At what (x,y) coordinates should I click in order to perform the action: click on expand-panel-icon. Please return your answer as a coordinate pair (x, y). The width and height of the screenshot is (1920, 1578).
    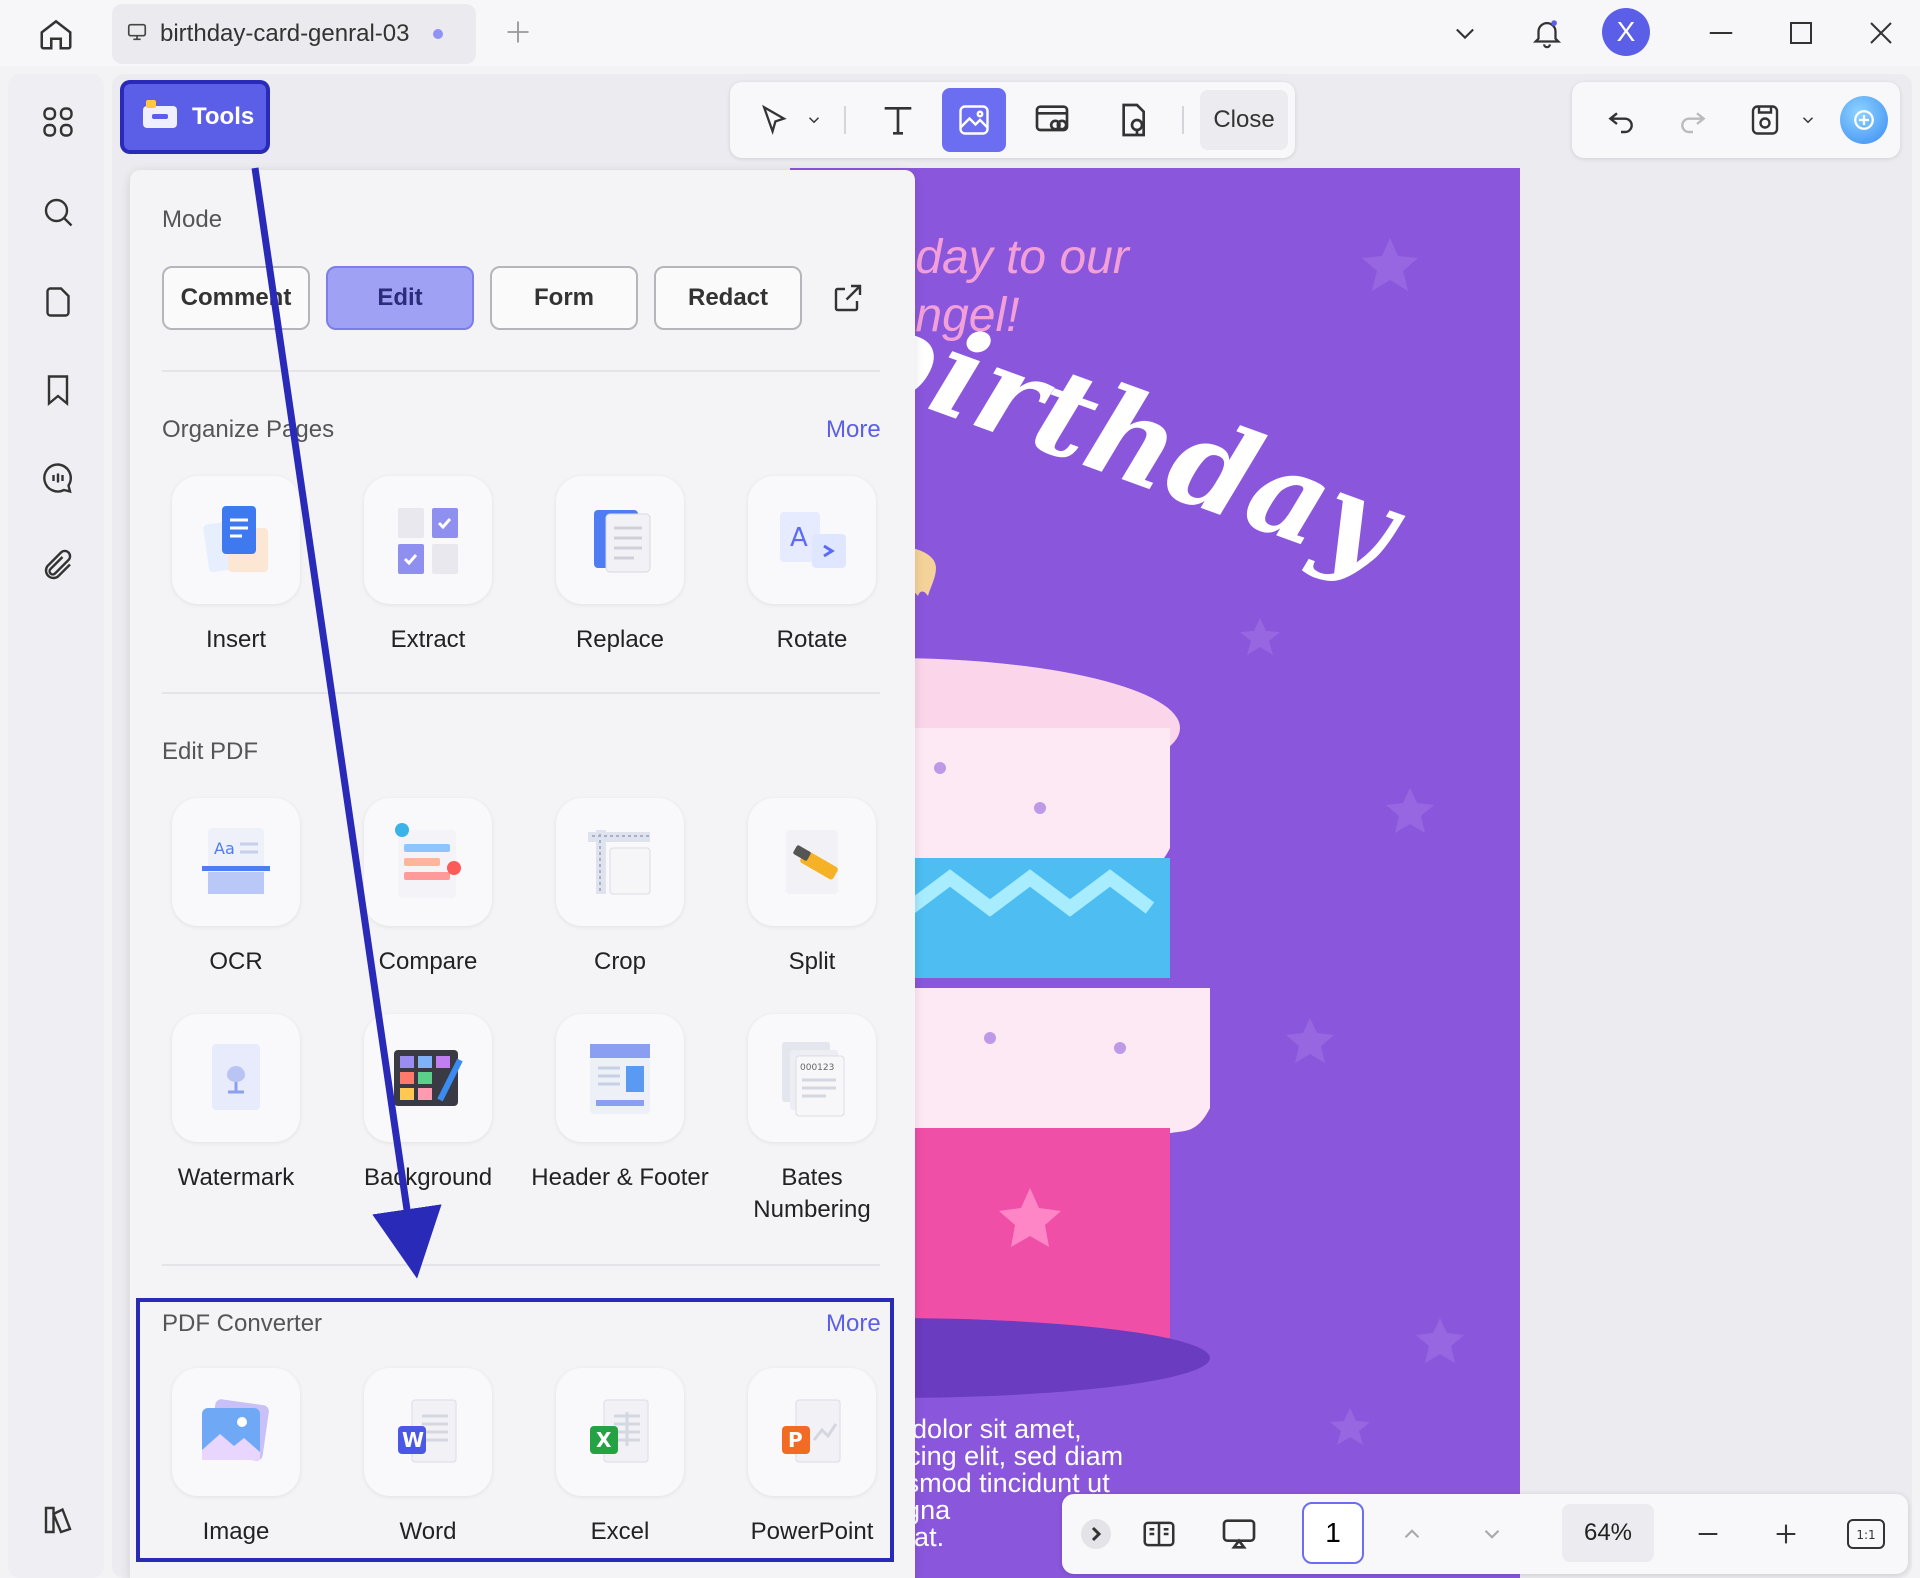
    Looking at the image, I should click on (1096, 1534).